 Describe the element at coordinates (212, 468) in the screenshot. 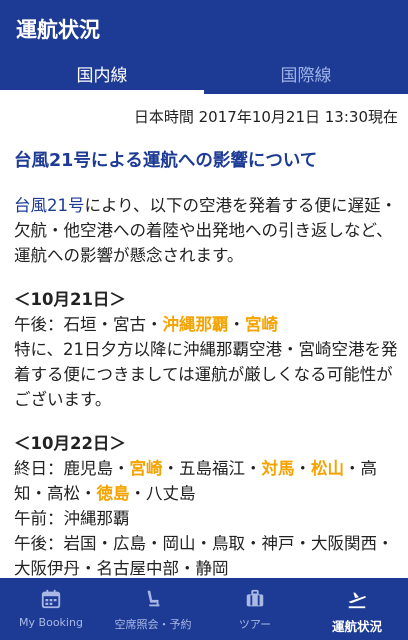

I see `day2-allday-mid1: ・五島福江・` at that location.